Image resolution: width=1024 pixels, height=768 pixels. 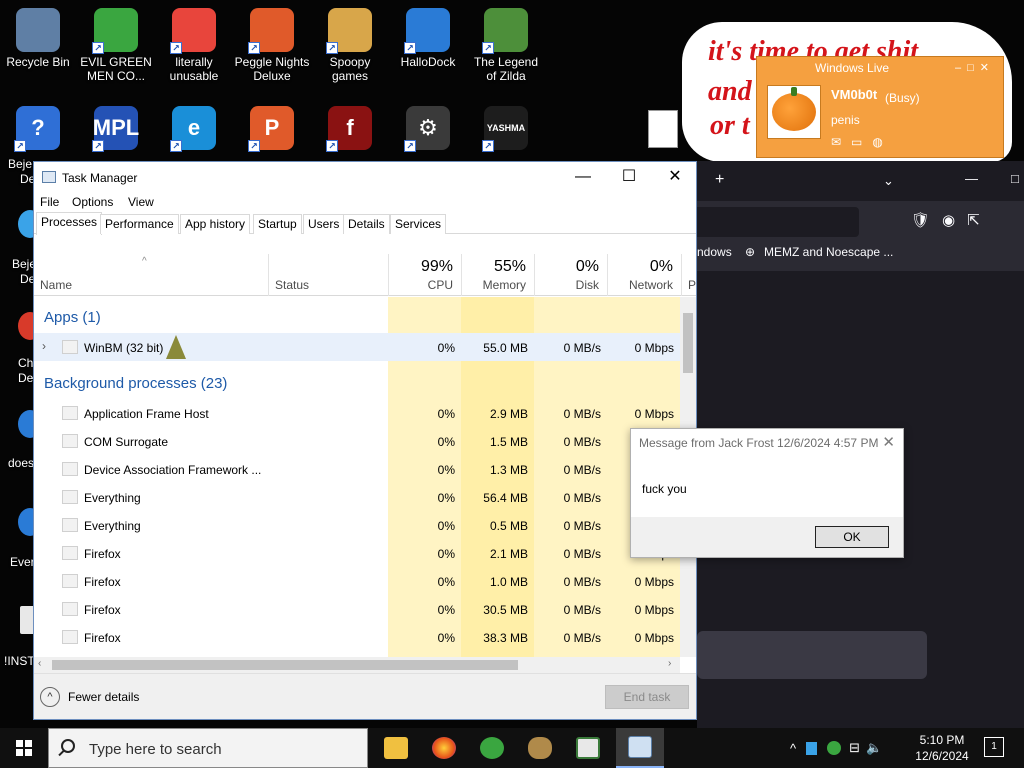 I want to click on scroll-right-icon: ›, so click(x=669, y=663).